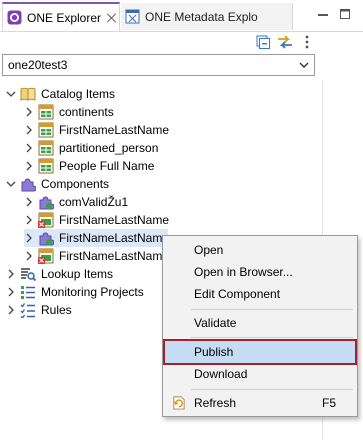 This screenshot has width=363, height=440. What do you see at coordinates (158, 65) in the screenshot?
I see `project-select: one20test3` at bounding box center [158, 65].